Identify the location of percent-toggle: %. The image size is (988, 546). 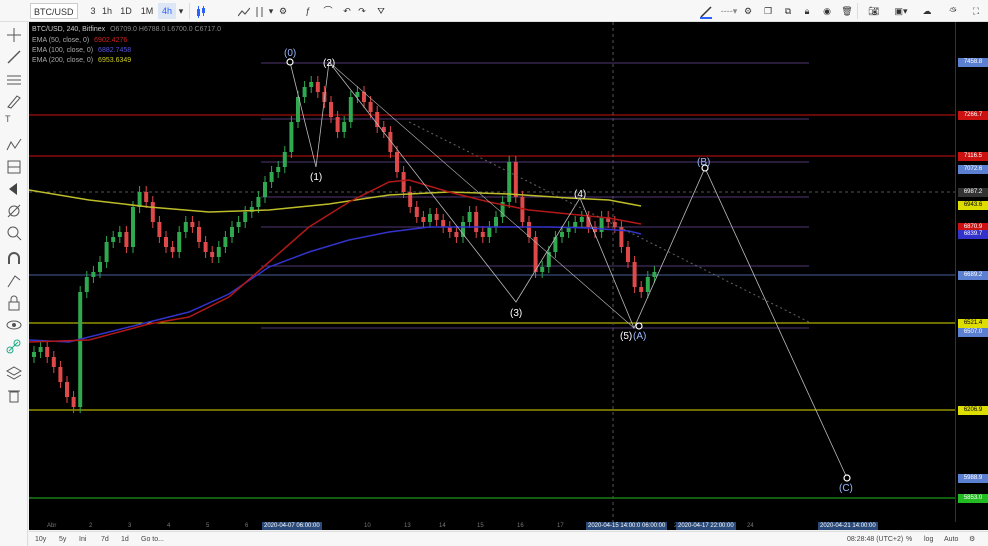
(909, 539).